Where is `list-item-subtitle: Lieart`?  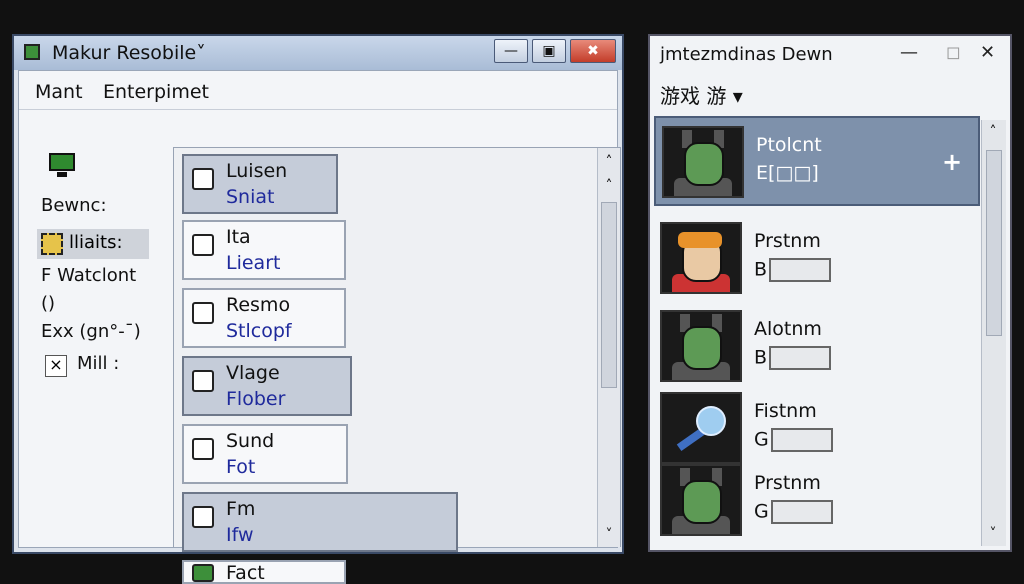 list-item-subtitle: Lieart is located at coordinates (253, 263).